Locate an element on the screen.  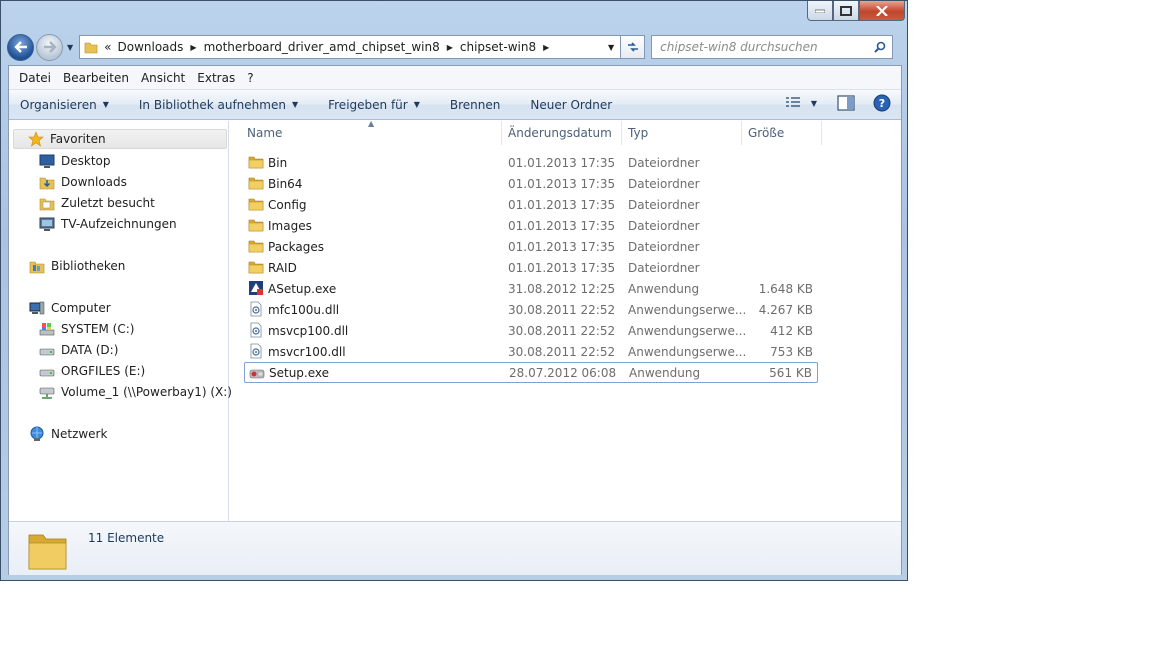
tv-icon is located at coordinates (47, 224).